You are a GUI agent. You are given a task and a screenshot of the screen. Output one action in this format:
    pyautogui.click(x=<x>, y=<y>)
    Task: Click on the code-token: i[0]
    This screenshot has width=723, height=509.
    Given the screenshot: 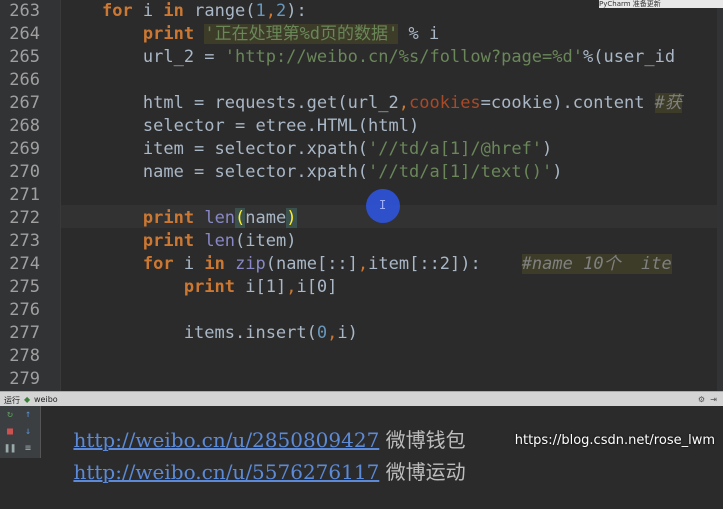 What is the action you would take?
    pyautogui.click(x=317, y=287)
    